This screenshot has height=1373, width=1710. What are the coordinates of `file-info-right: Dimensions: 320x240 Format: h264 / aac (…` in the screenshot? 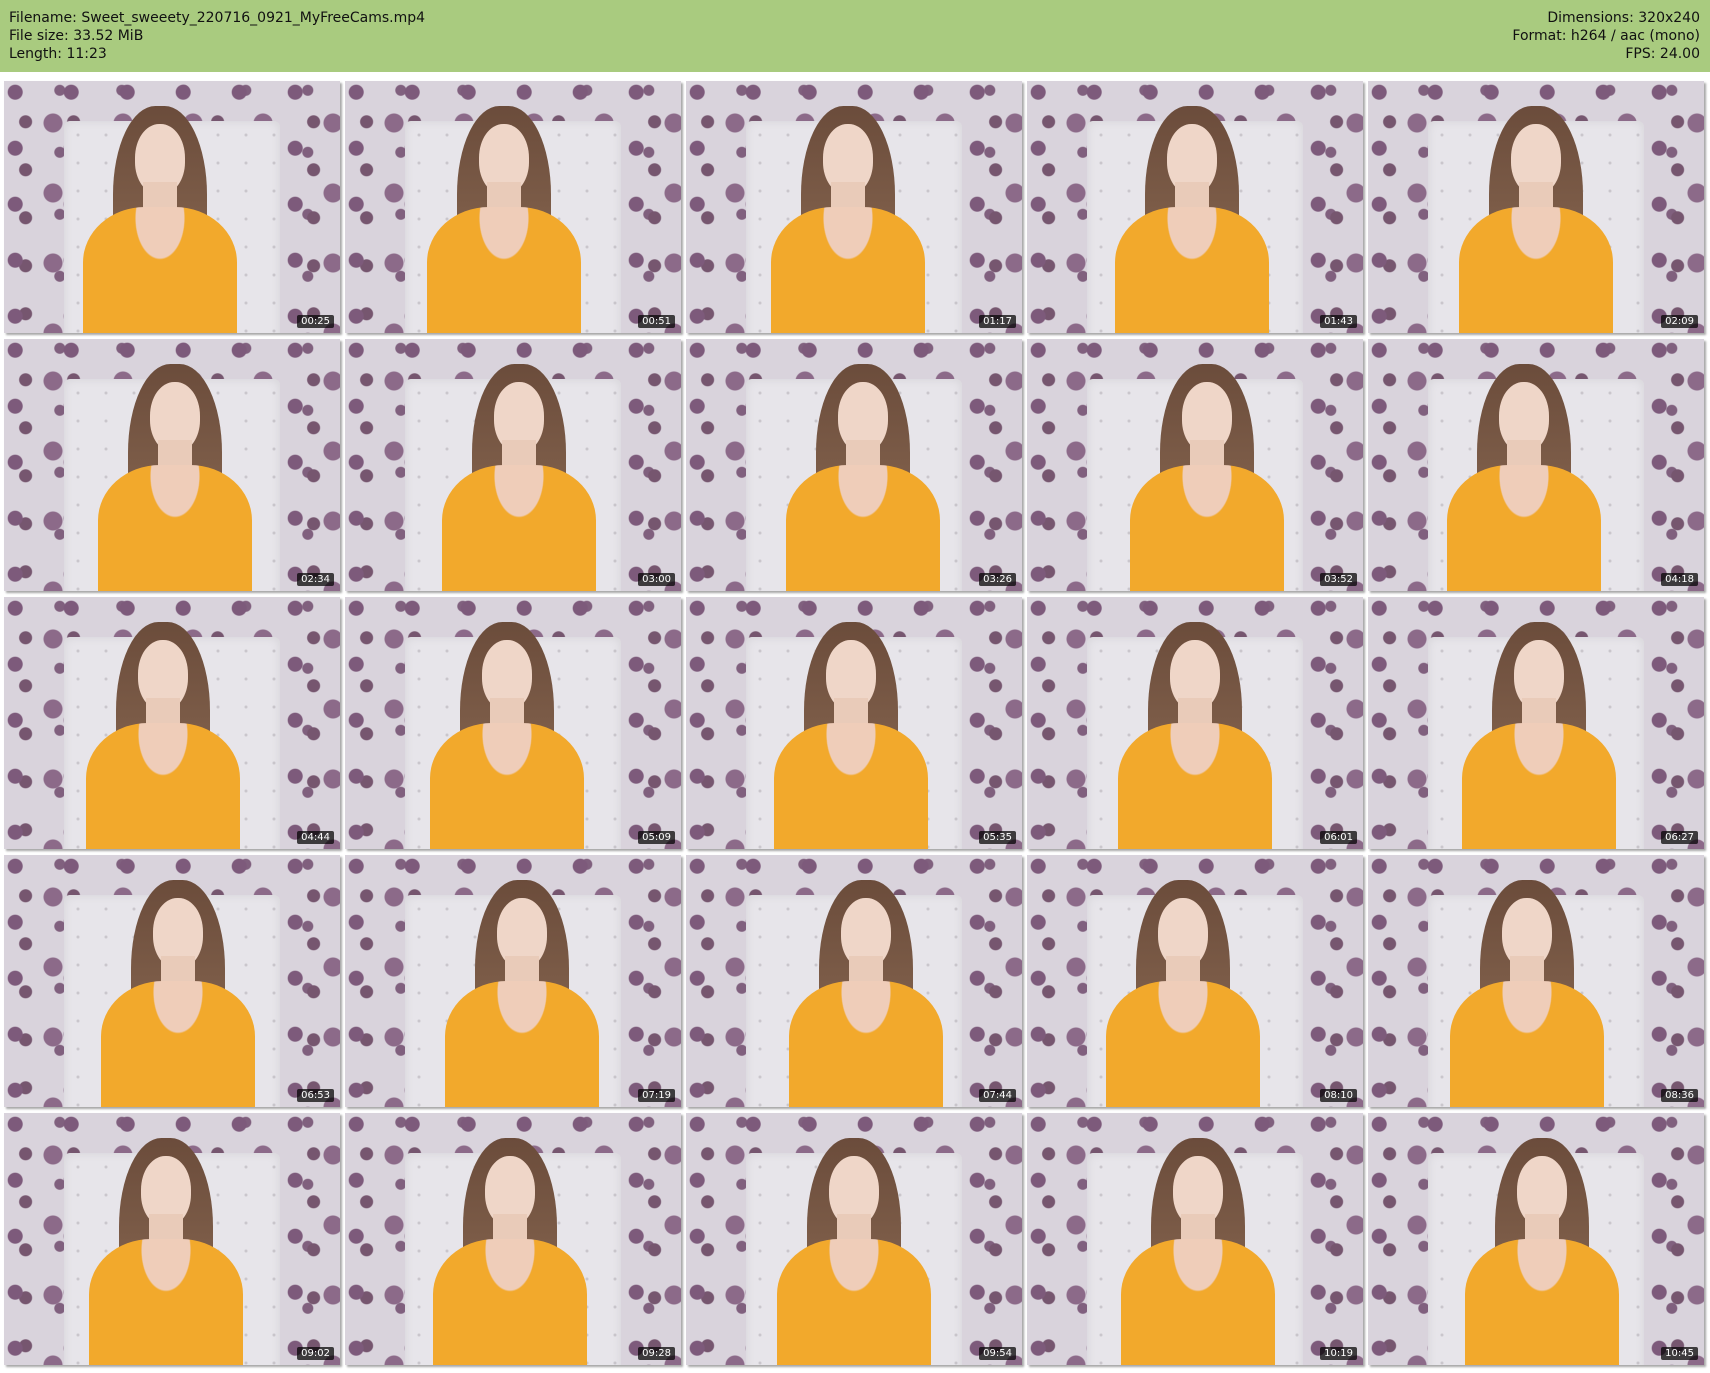 It's located at (1606, 36).